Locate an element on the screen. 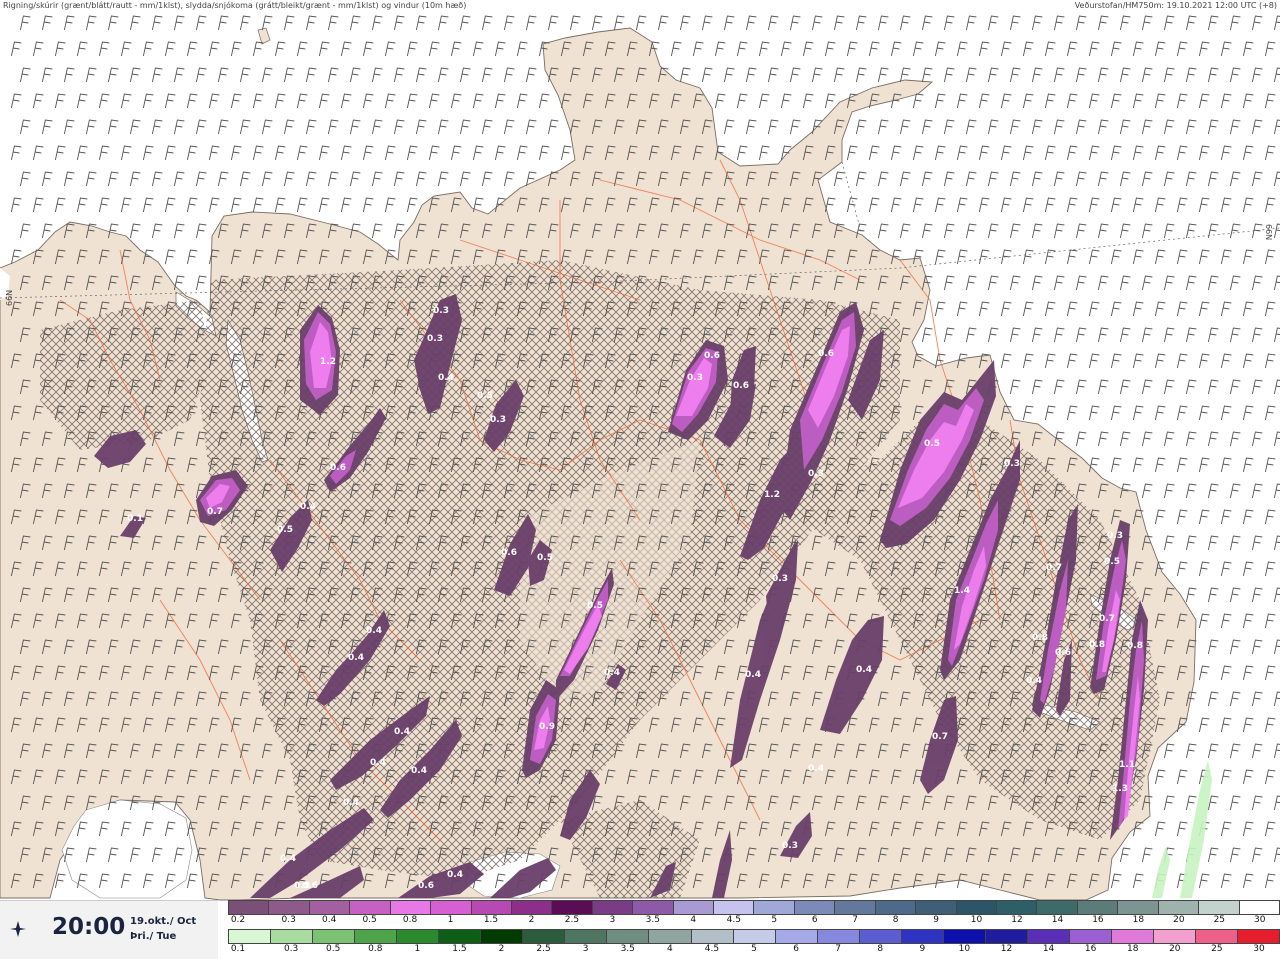 This screenshot has width=1280, height=959. legend-label: 4 is located at coordinates (693, 920).